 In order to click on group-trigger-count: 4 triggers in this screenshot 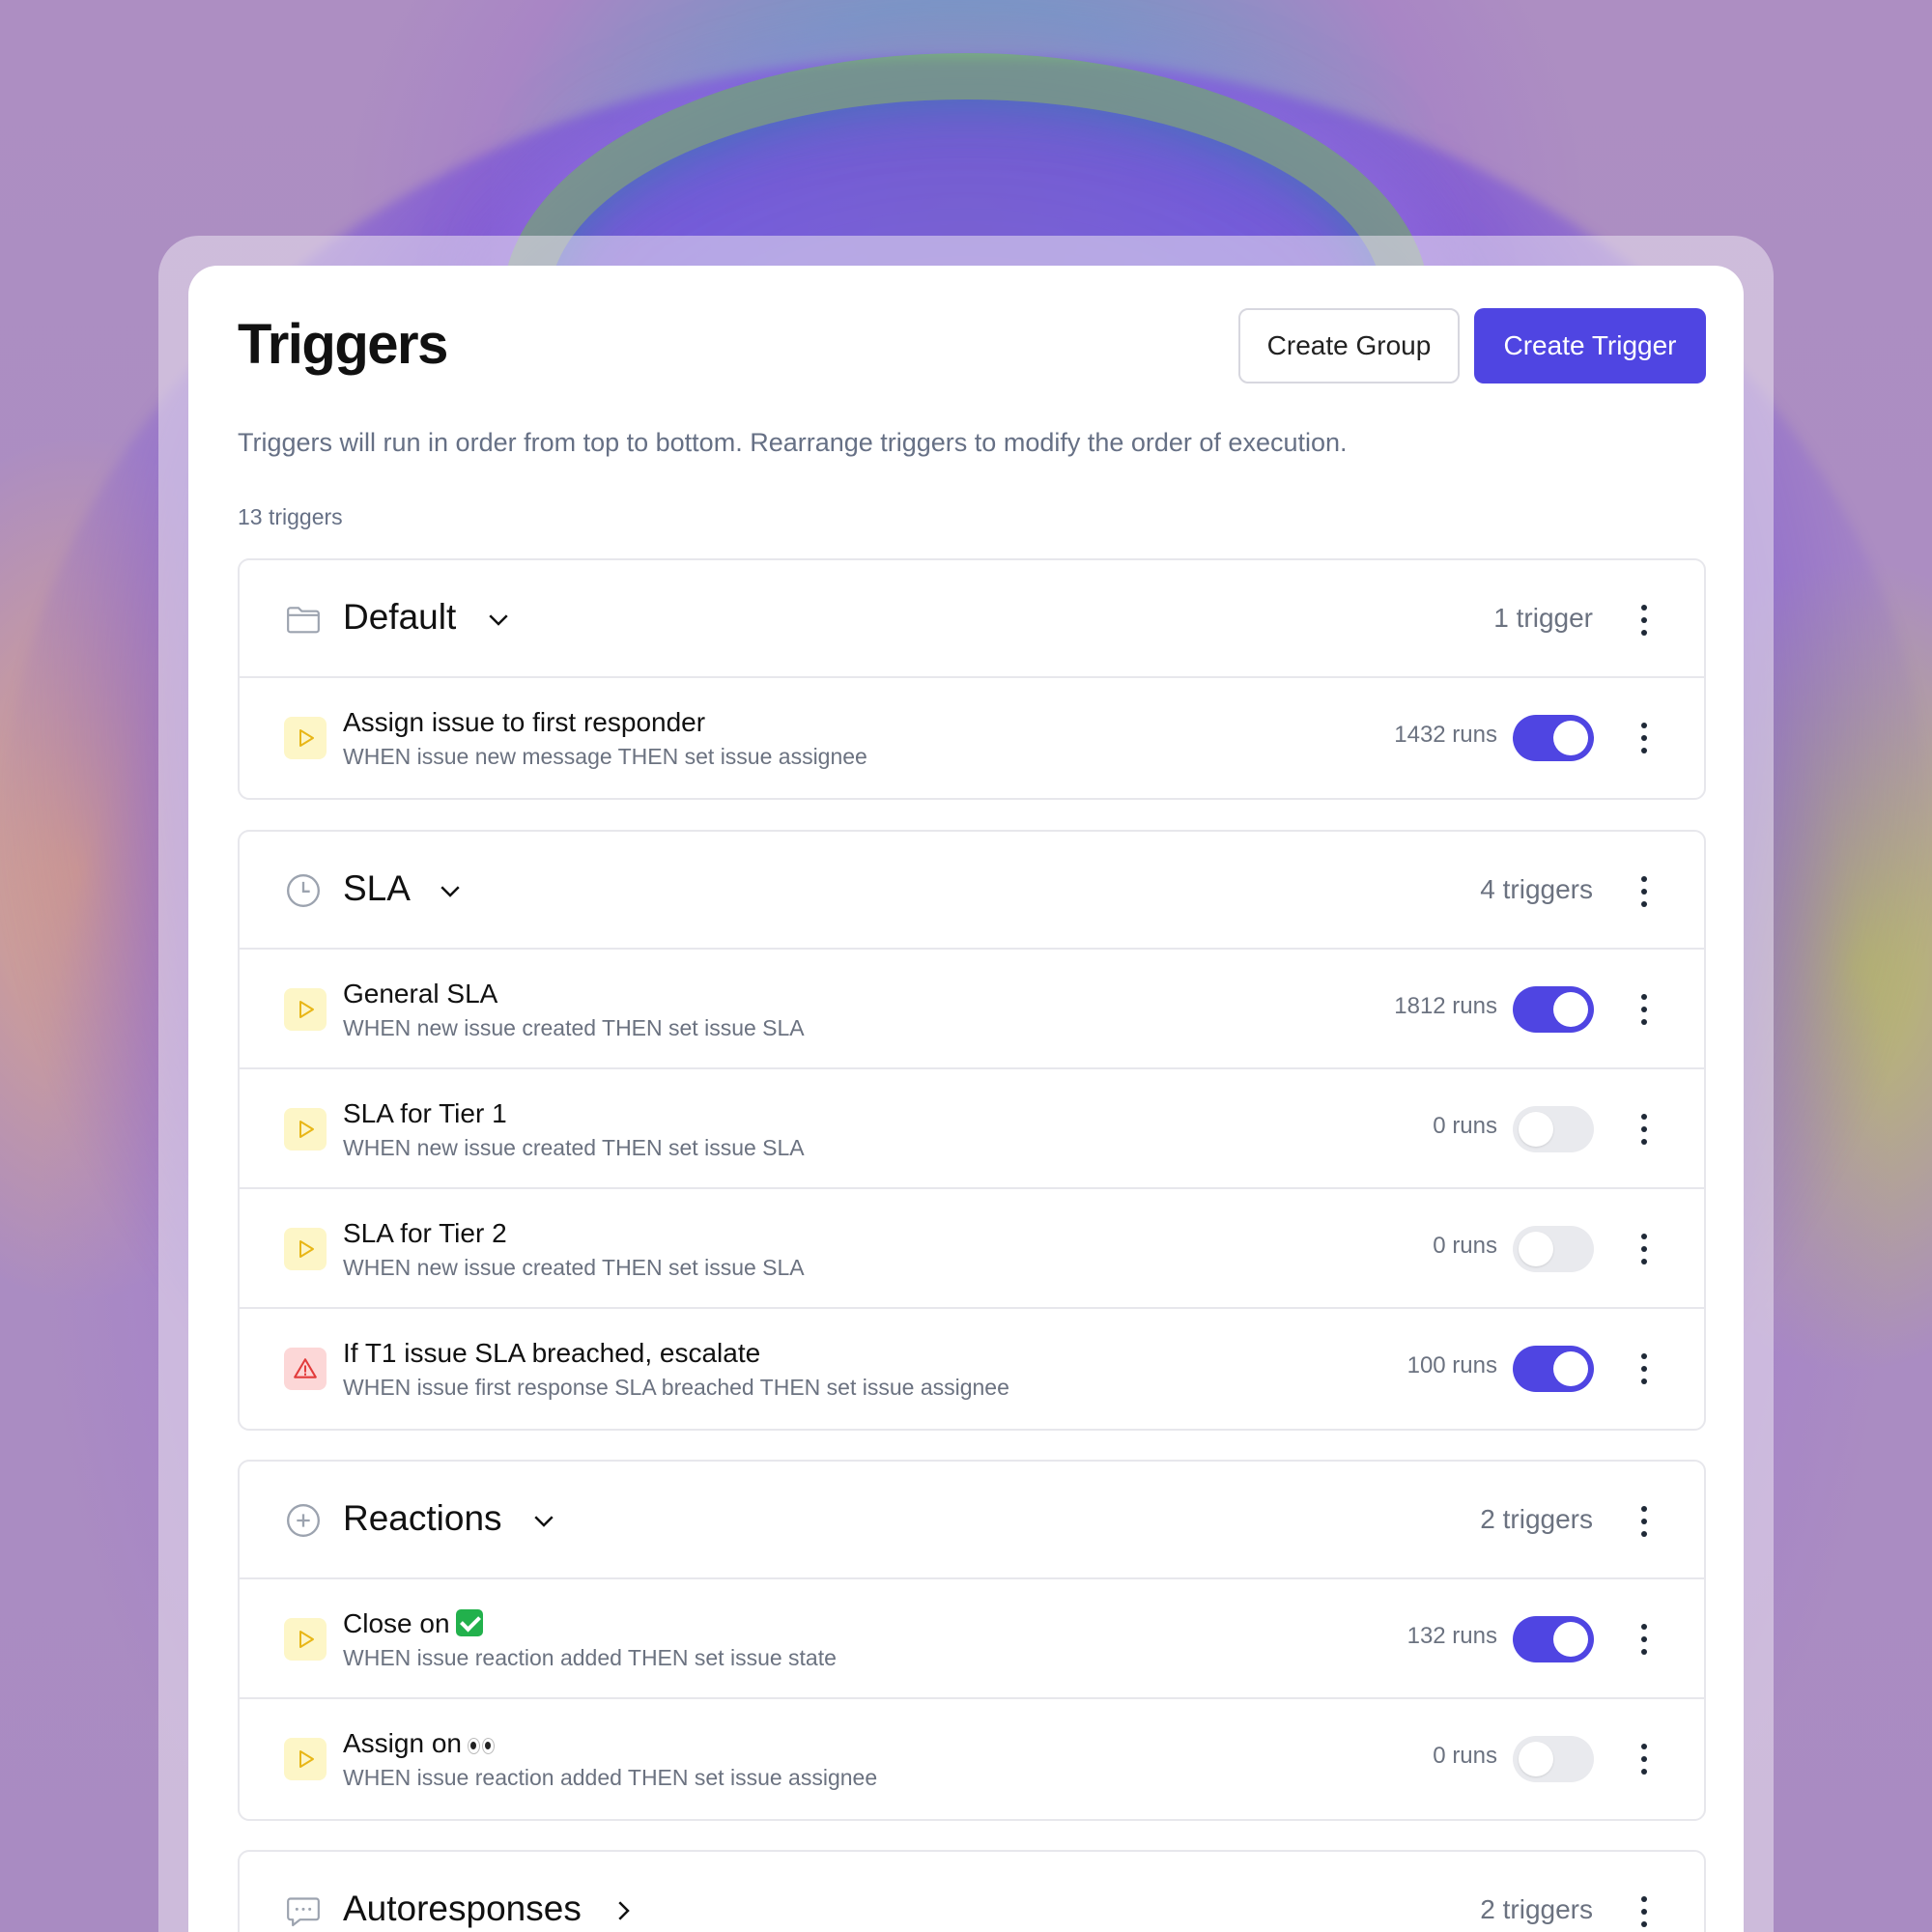, I will do `click(1536, 889)`.